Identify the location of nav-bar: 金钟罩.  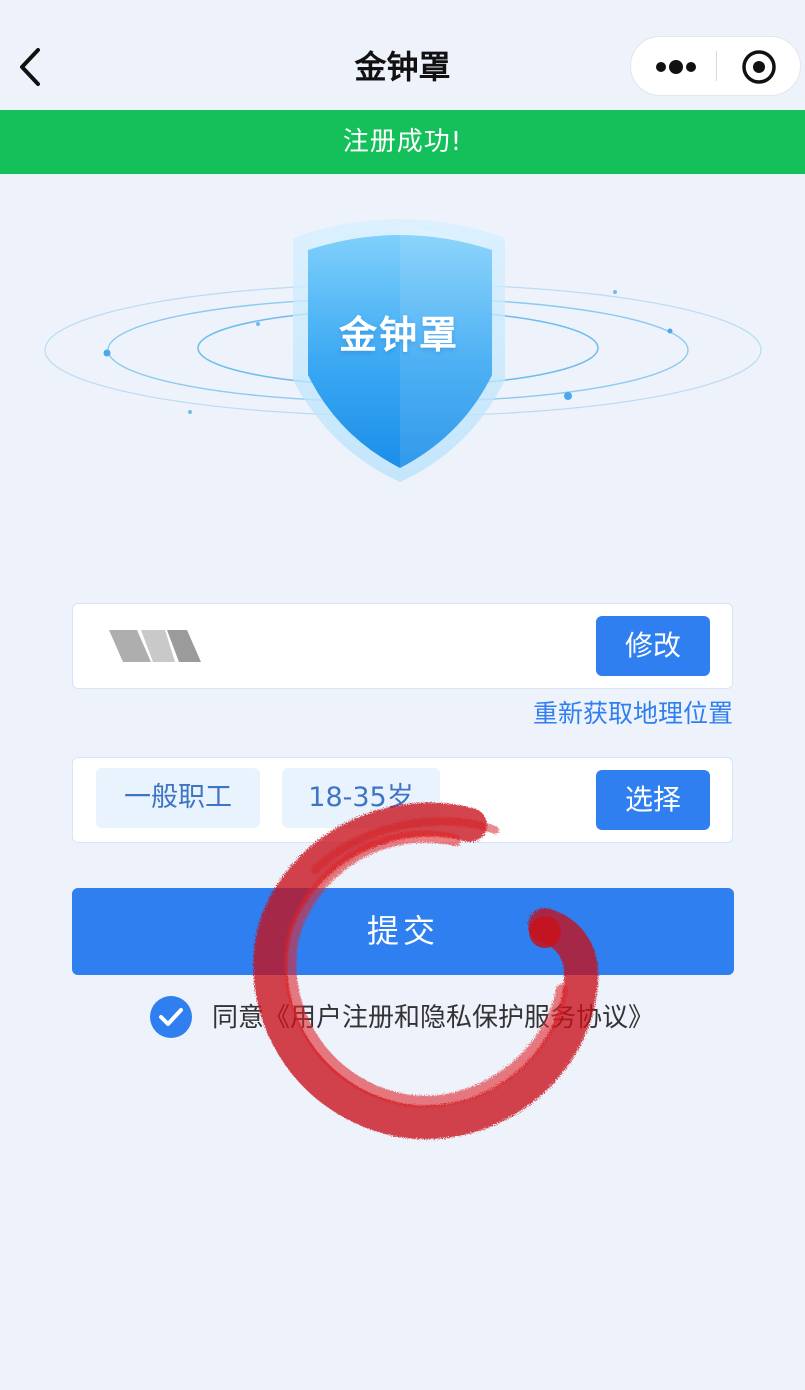
(402, 55).